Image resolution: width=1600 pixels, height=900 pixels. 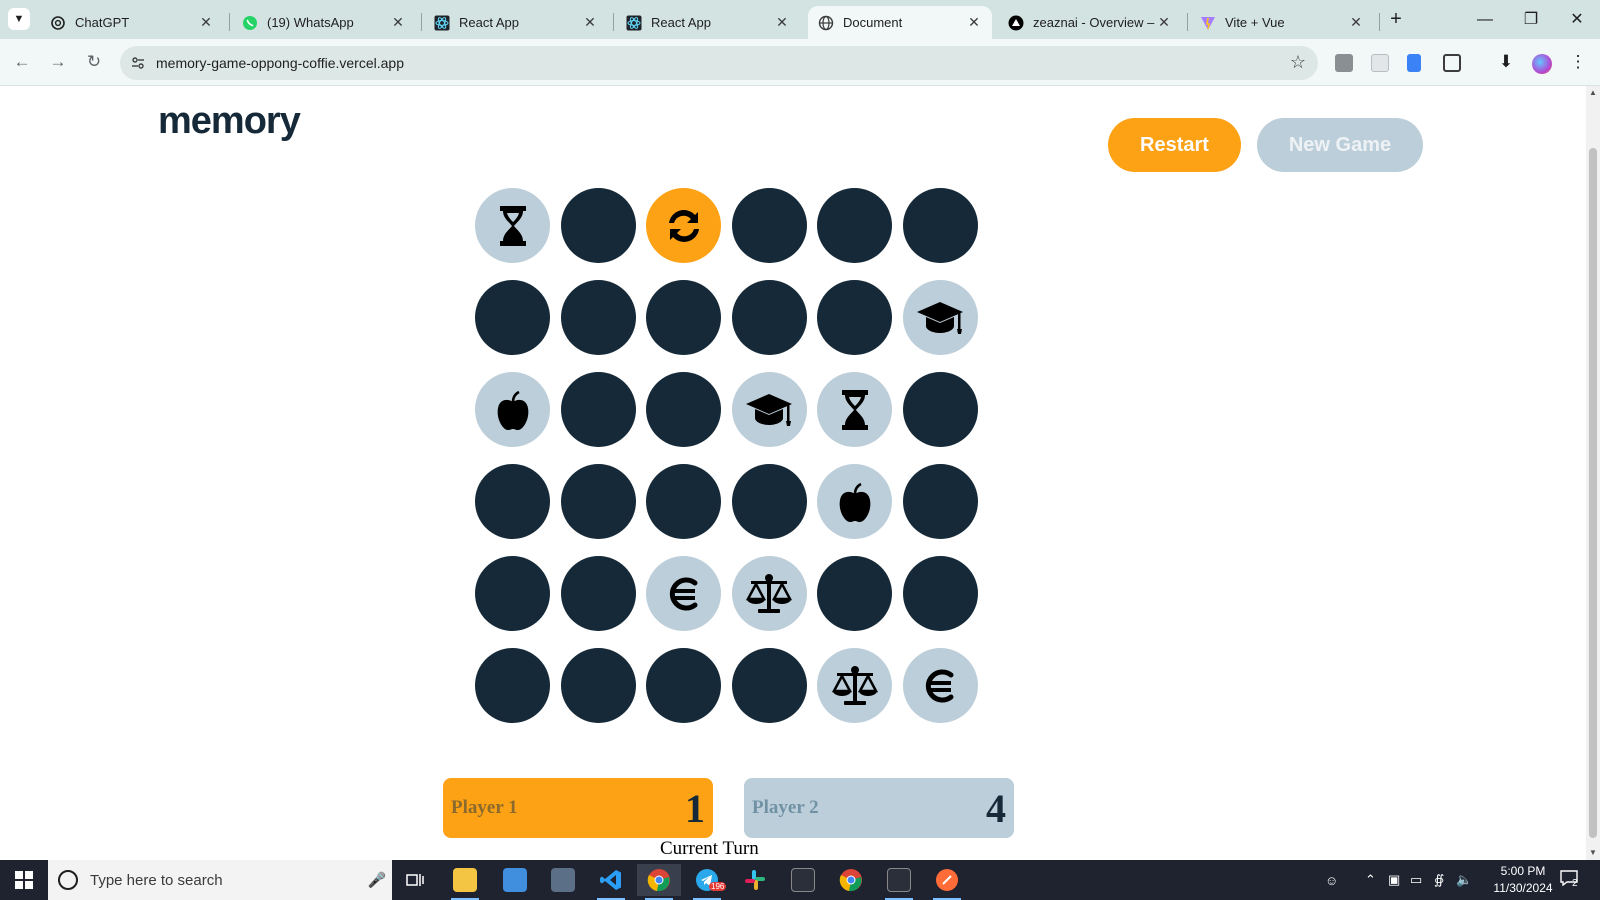 I want to click on download-icon: ⬇, so click(x=1506, y=62).